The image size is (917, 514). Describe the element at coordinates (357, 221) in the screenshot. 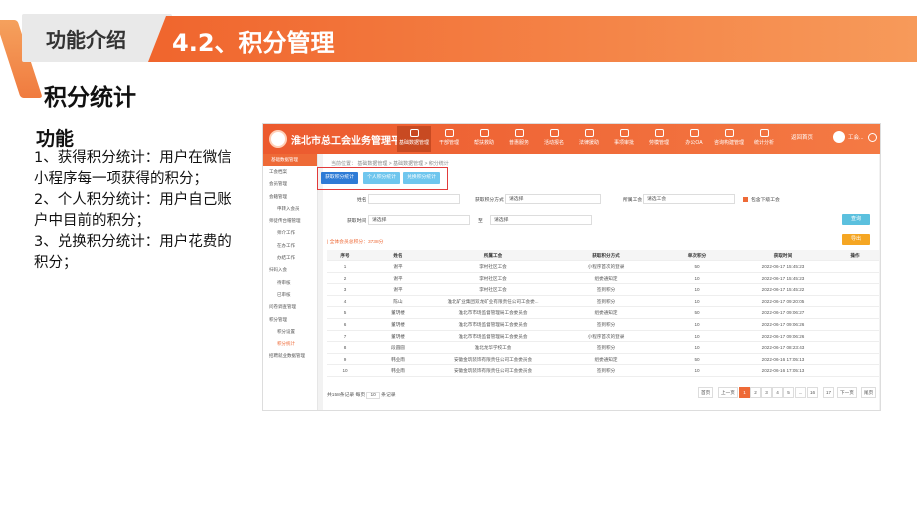

I see `time-label: 获取时间` at that location.